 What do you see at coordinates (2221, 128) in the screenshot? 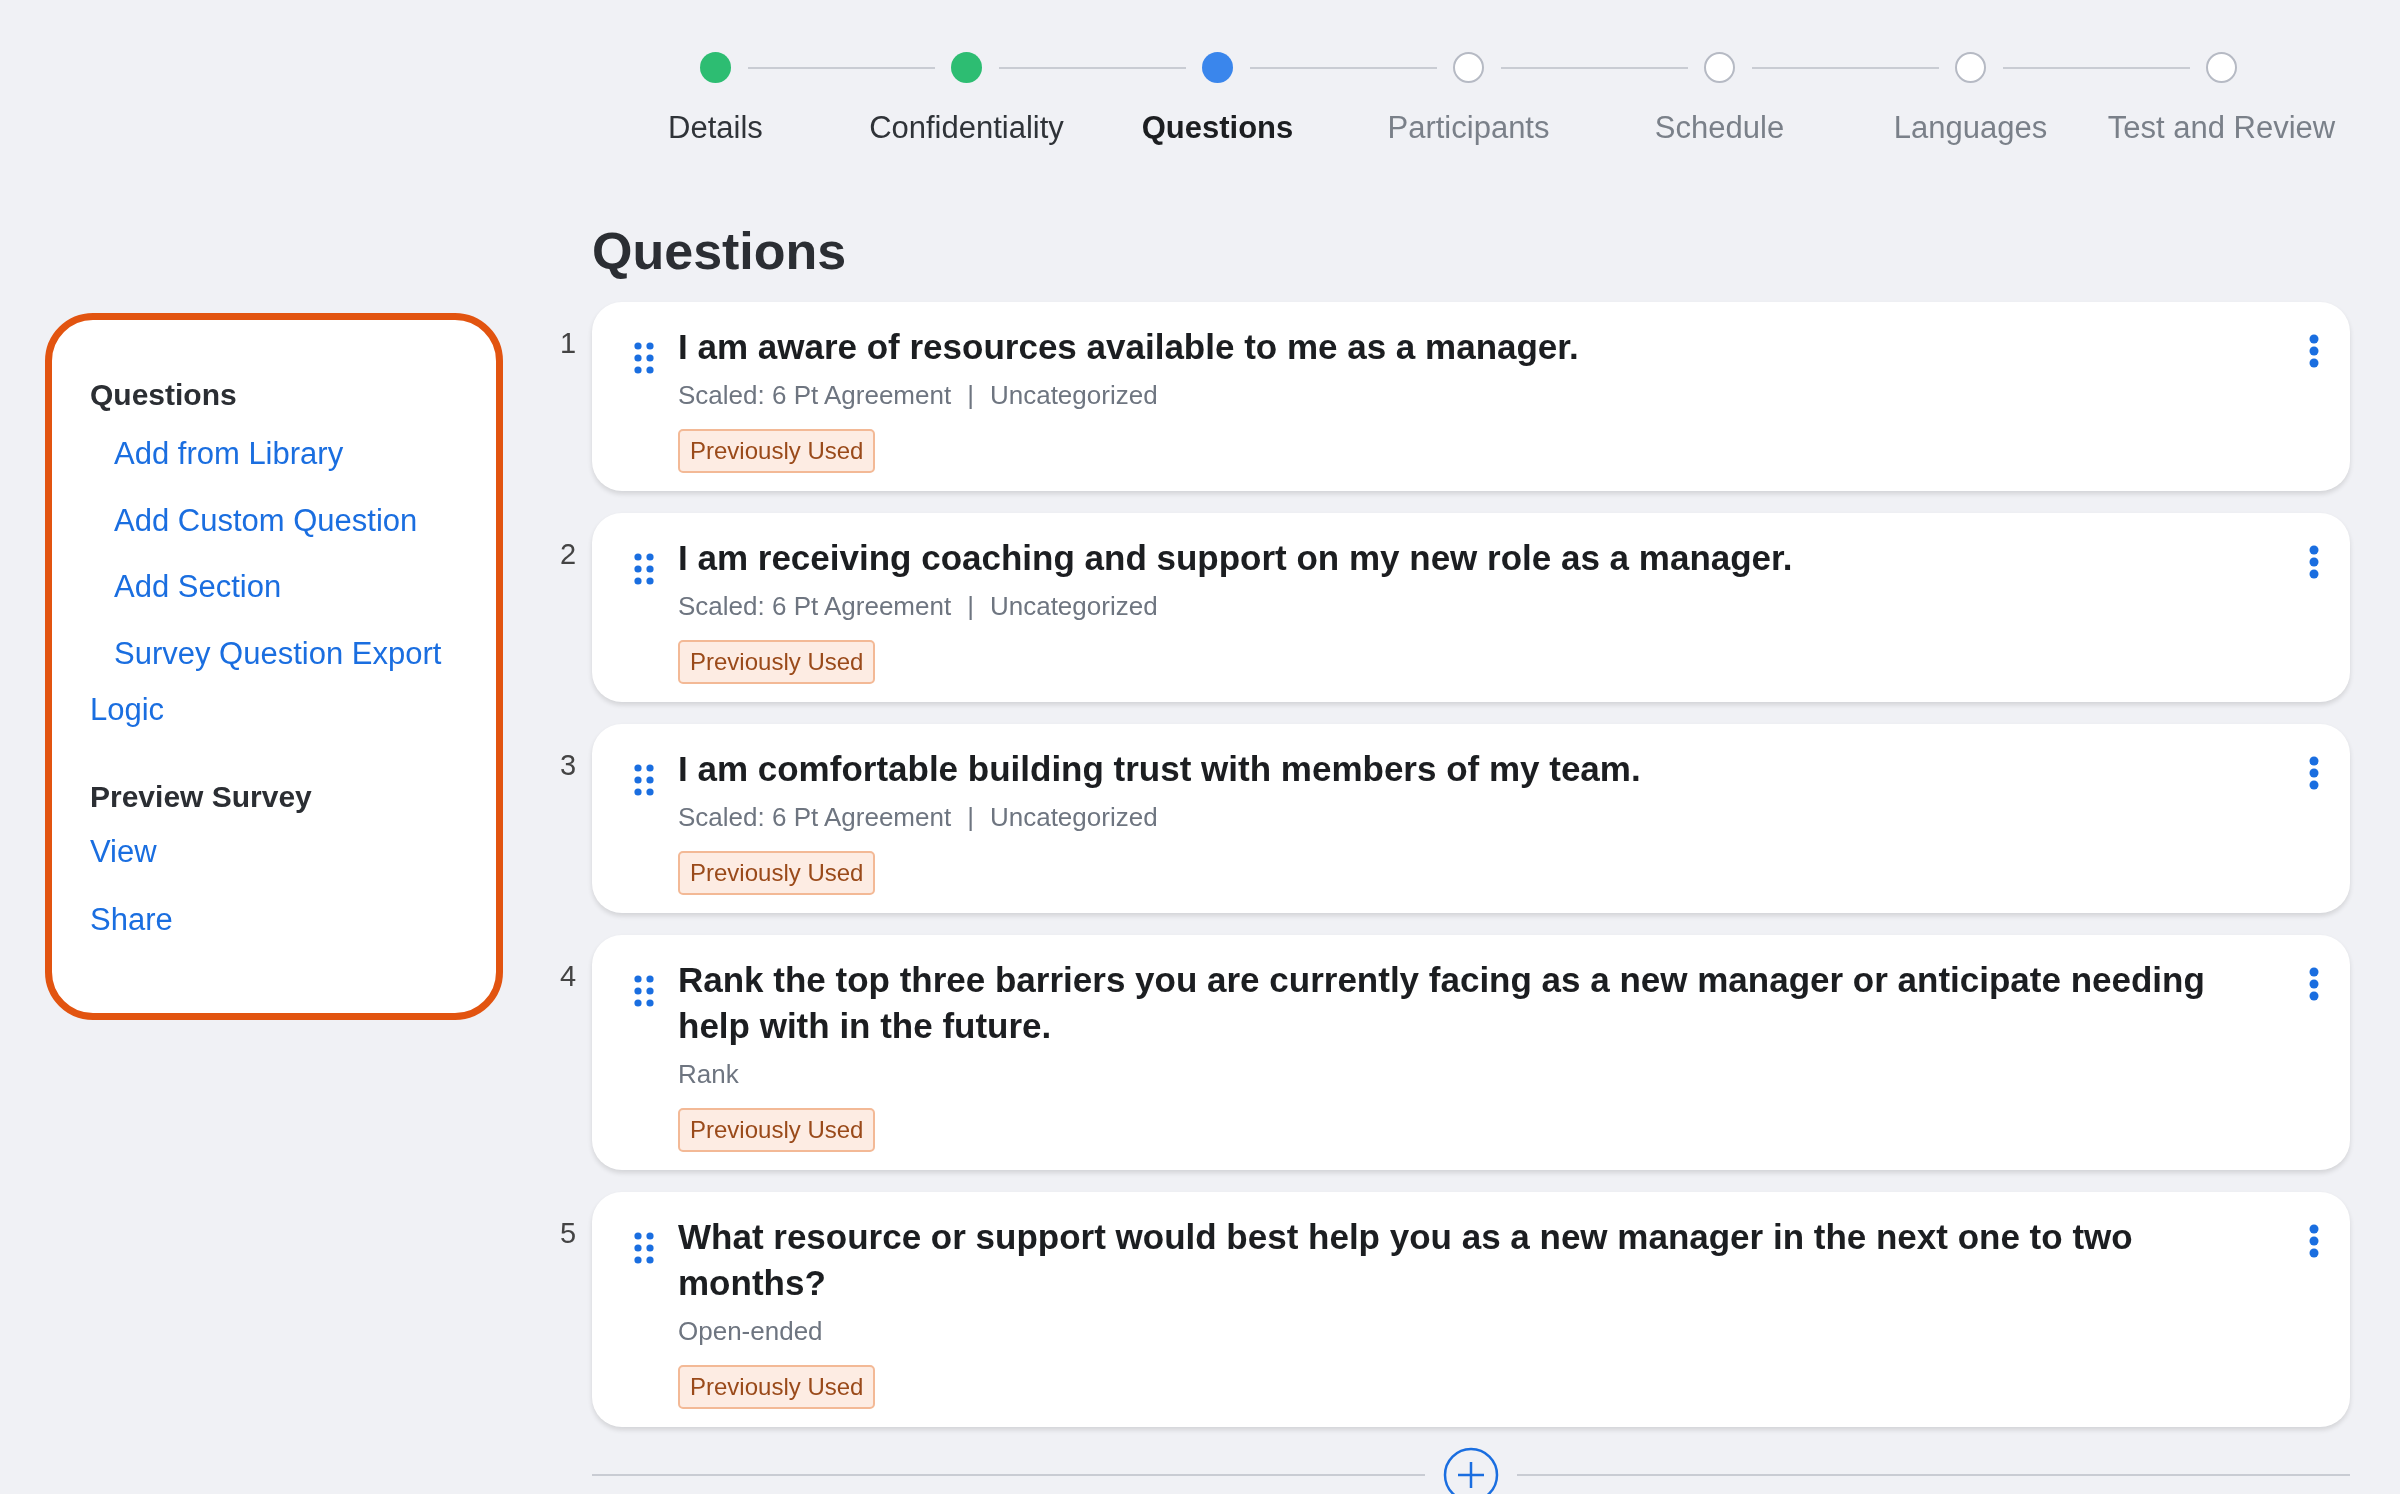
I see `step-label: Test and Review` at bounding box center [2221, 128].